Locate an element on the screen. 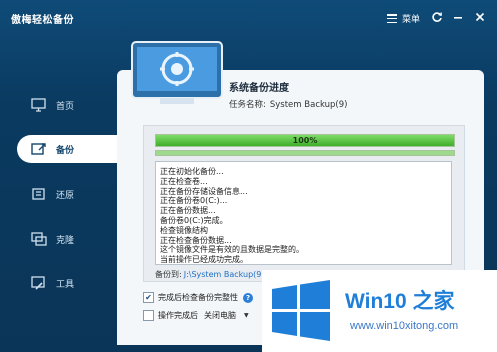 Image resolution: width=497 pixels, height=352 pixels. verify-checkbox: ✔ is located at coordinates (148, 297).